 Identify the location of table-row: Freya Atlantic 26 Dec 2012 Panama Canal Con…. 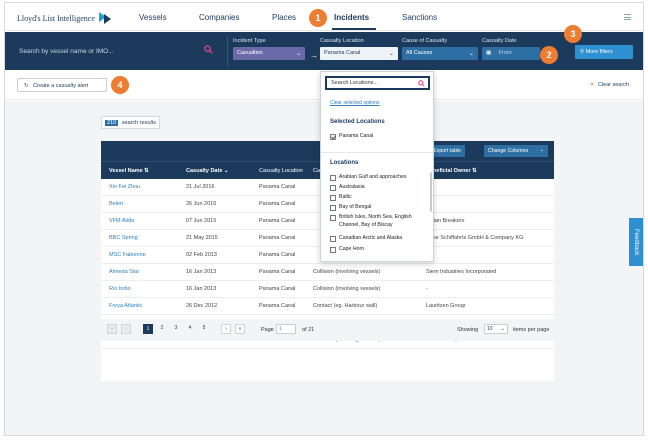
(327, 306).